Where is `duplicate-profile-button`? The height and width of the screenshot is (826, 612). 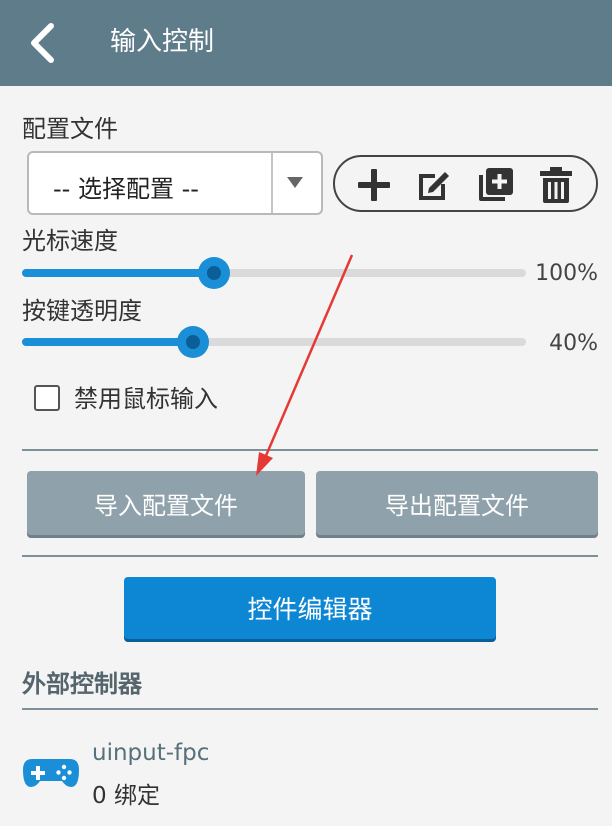 duplicate-profile-button is located at coordinates (495, 185).